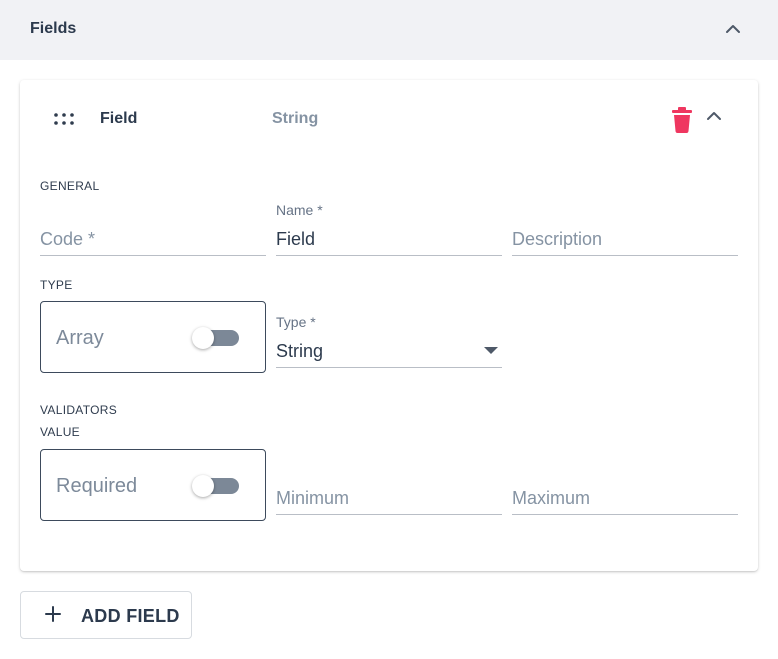 This screenshot has width=778, height=659. What do you see at coordinates (119, 118) in the screenshot?
I see `field-title: Field` at bounding box center [119, 118].